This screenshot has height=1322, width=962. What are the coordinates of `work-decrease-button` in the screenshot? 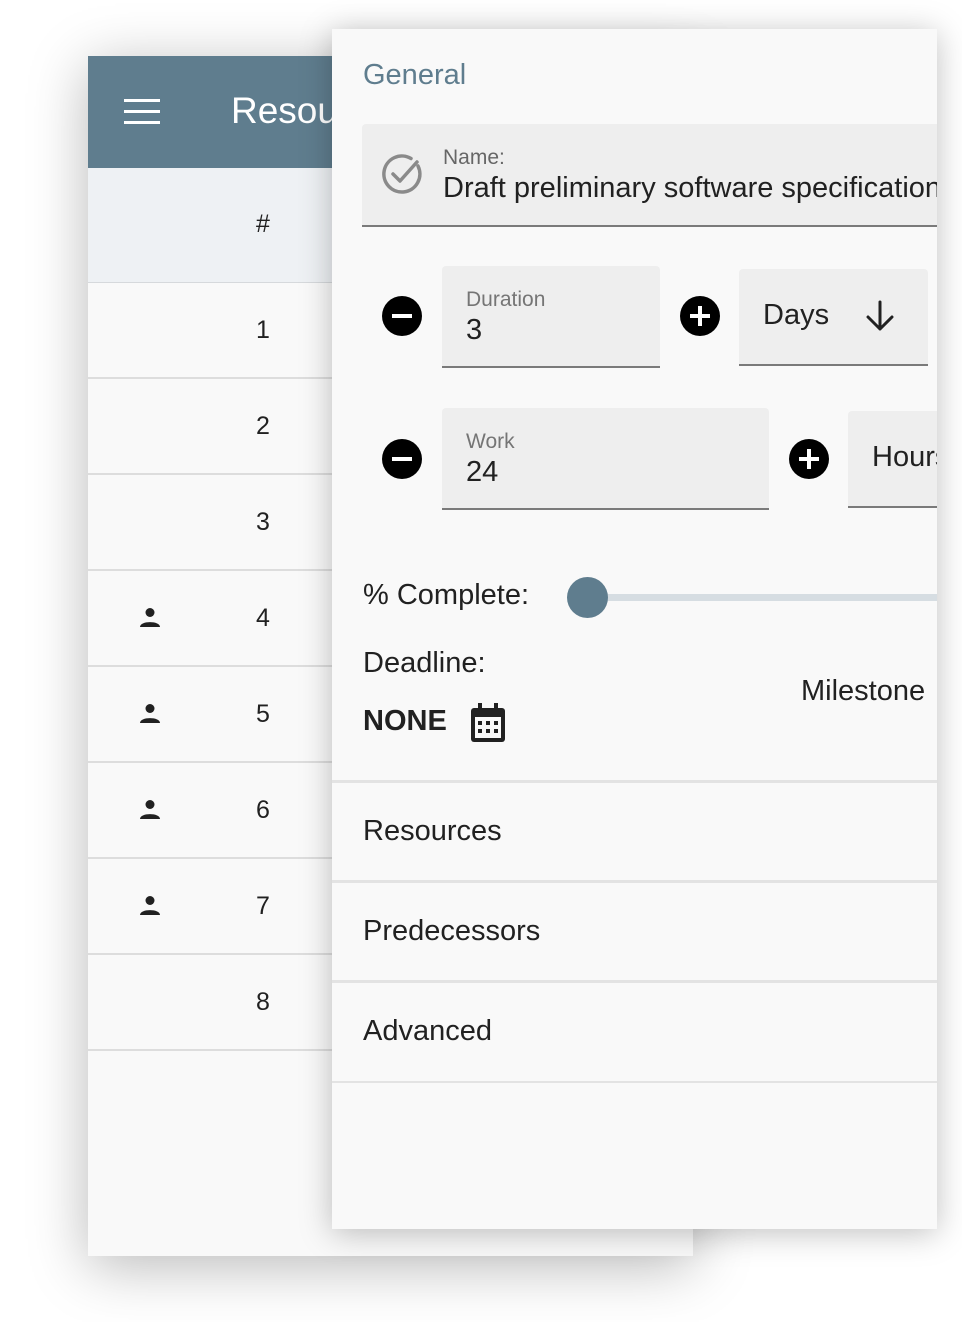 It's located at (402, 459).